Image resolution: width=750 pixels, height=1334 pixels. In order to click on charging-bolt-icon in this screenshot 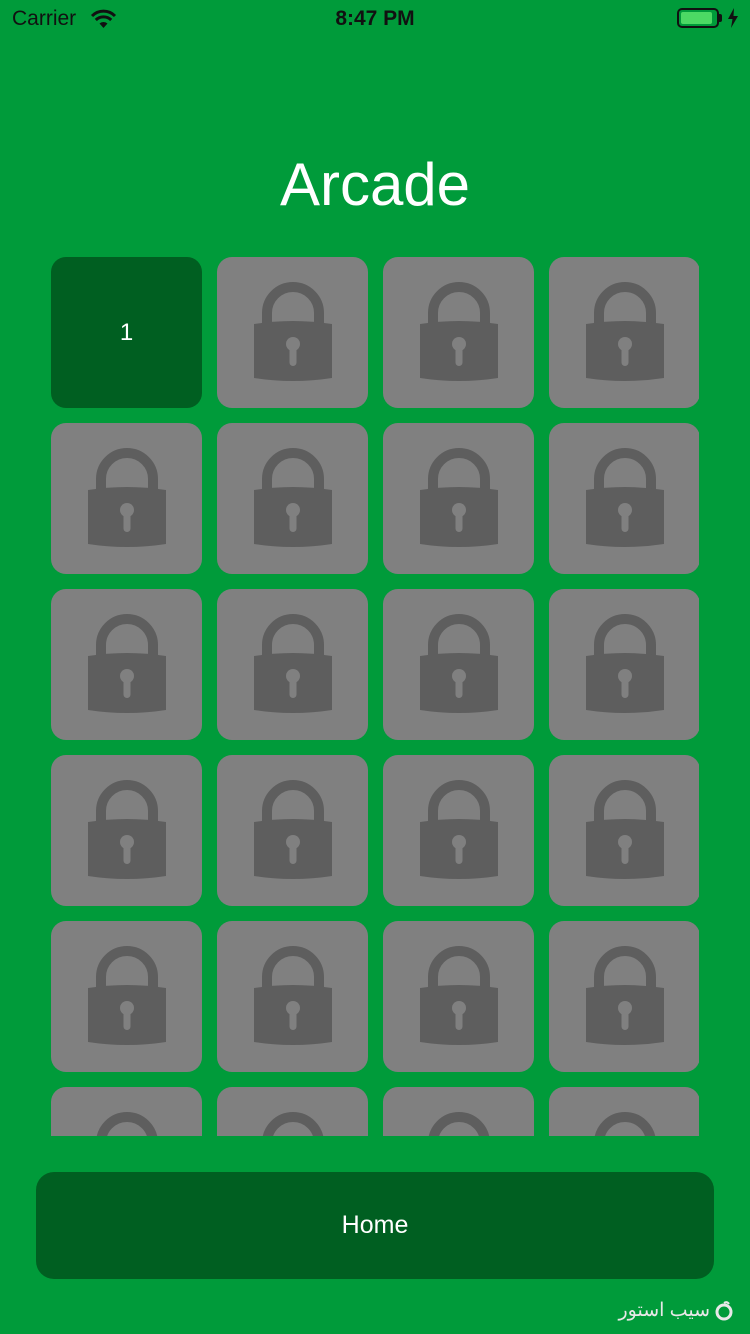, I will do `click(733, 18)`.